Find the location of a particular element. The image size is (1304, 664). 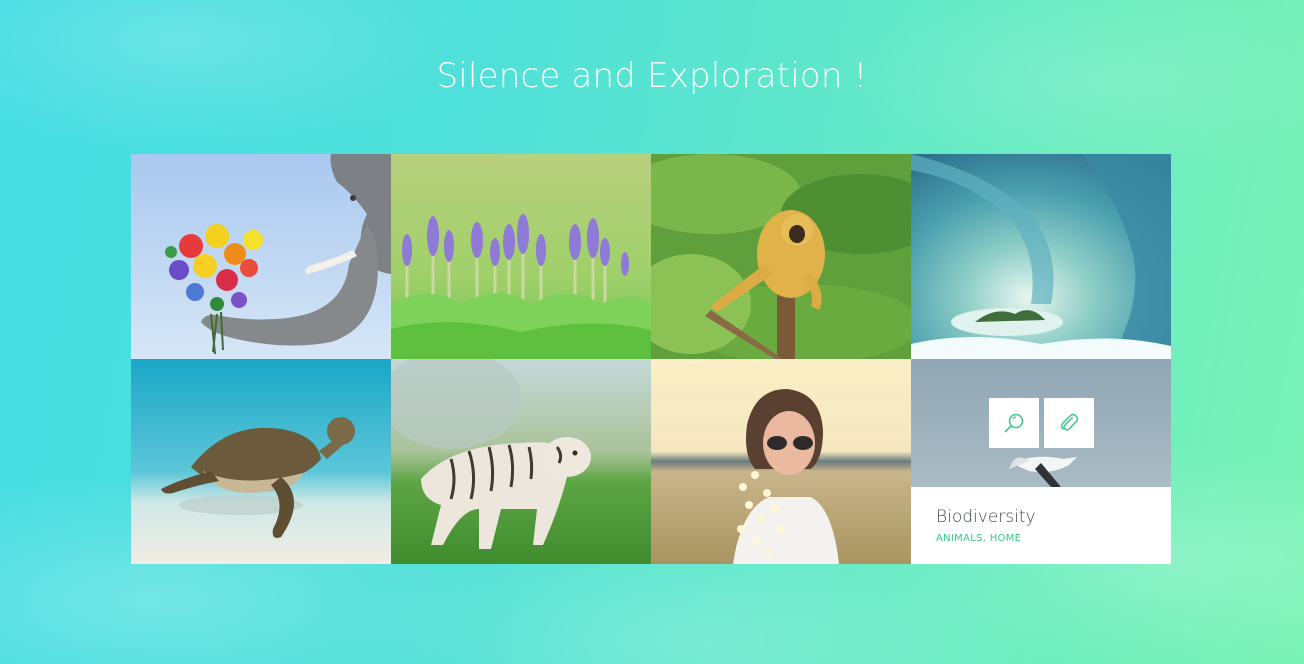

seagull-image is located at coordinates (1041, 423).